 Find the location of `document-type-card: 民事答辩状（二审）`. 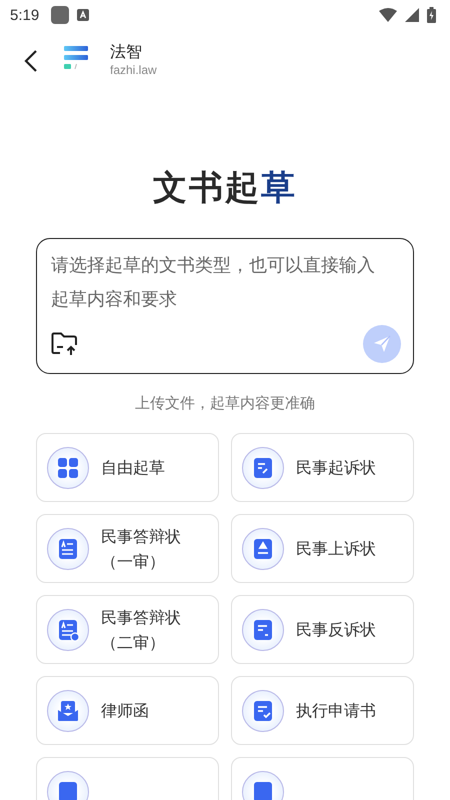

document-type-card: 民事答辩状（二审） is located at coordinates (127, 629).